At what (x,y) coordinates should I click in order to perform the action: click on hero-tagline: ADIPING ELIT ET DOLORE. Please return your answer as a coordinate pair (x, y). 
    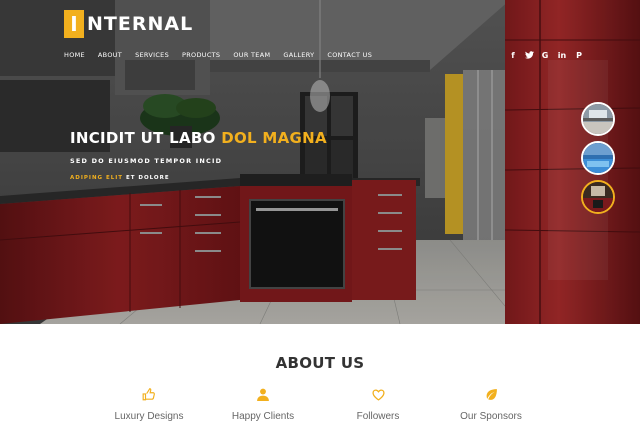
    Looking at the image, I should click on (120, 178).